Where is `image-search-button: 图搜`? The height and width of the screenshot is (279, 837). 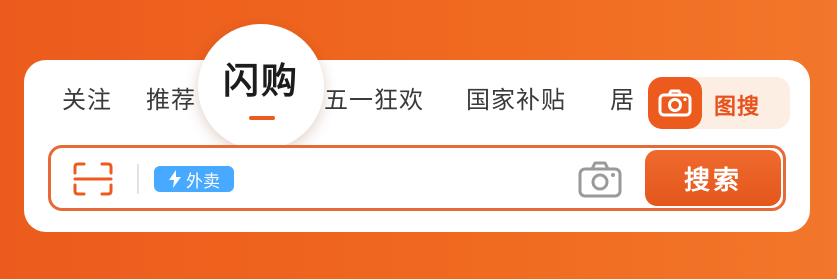 image-search-button: 图搜 is located at coordinates (719, 103).